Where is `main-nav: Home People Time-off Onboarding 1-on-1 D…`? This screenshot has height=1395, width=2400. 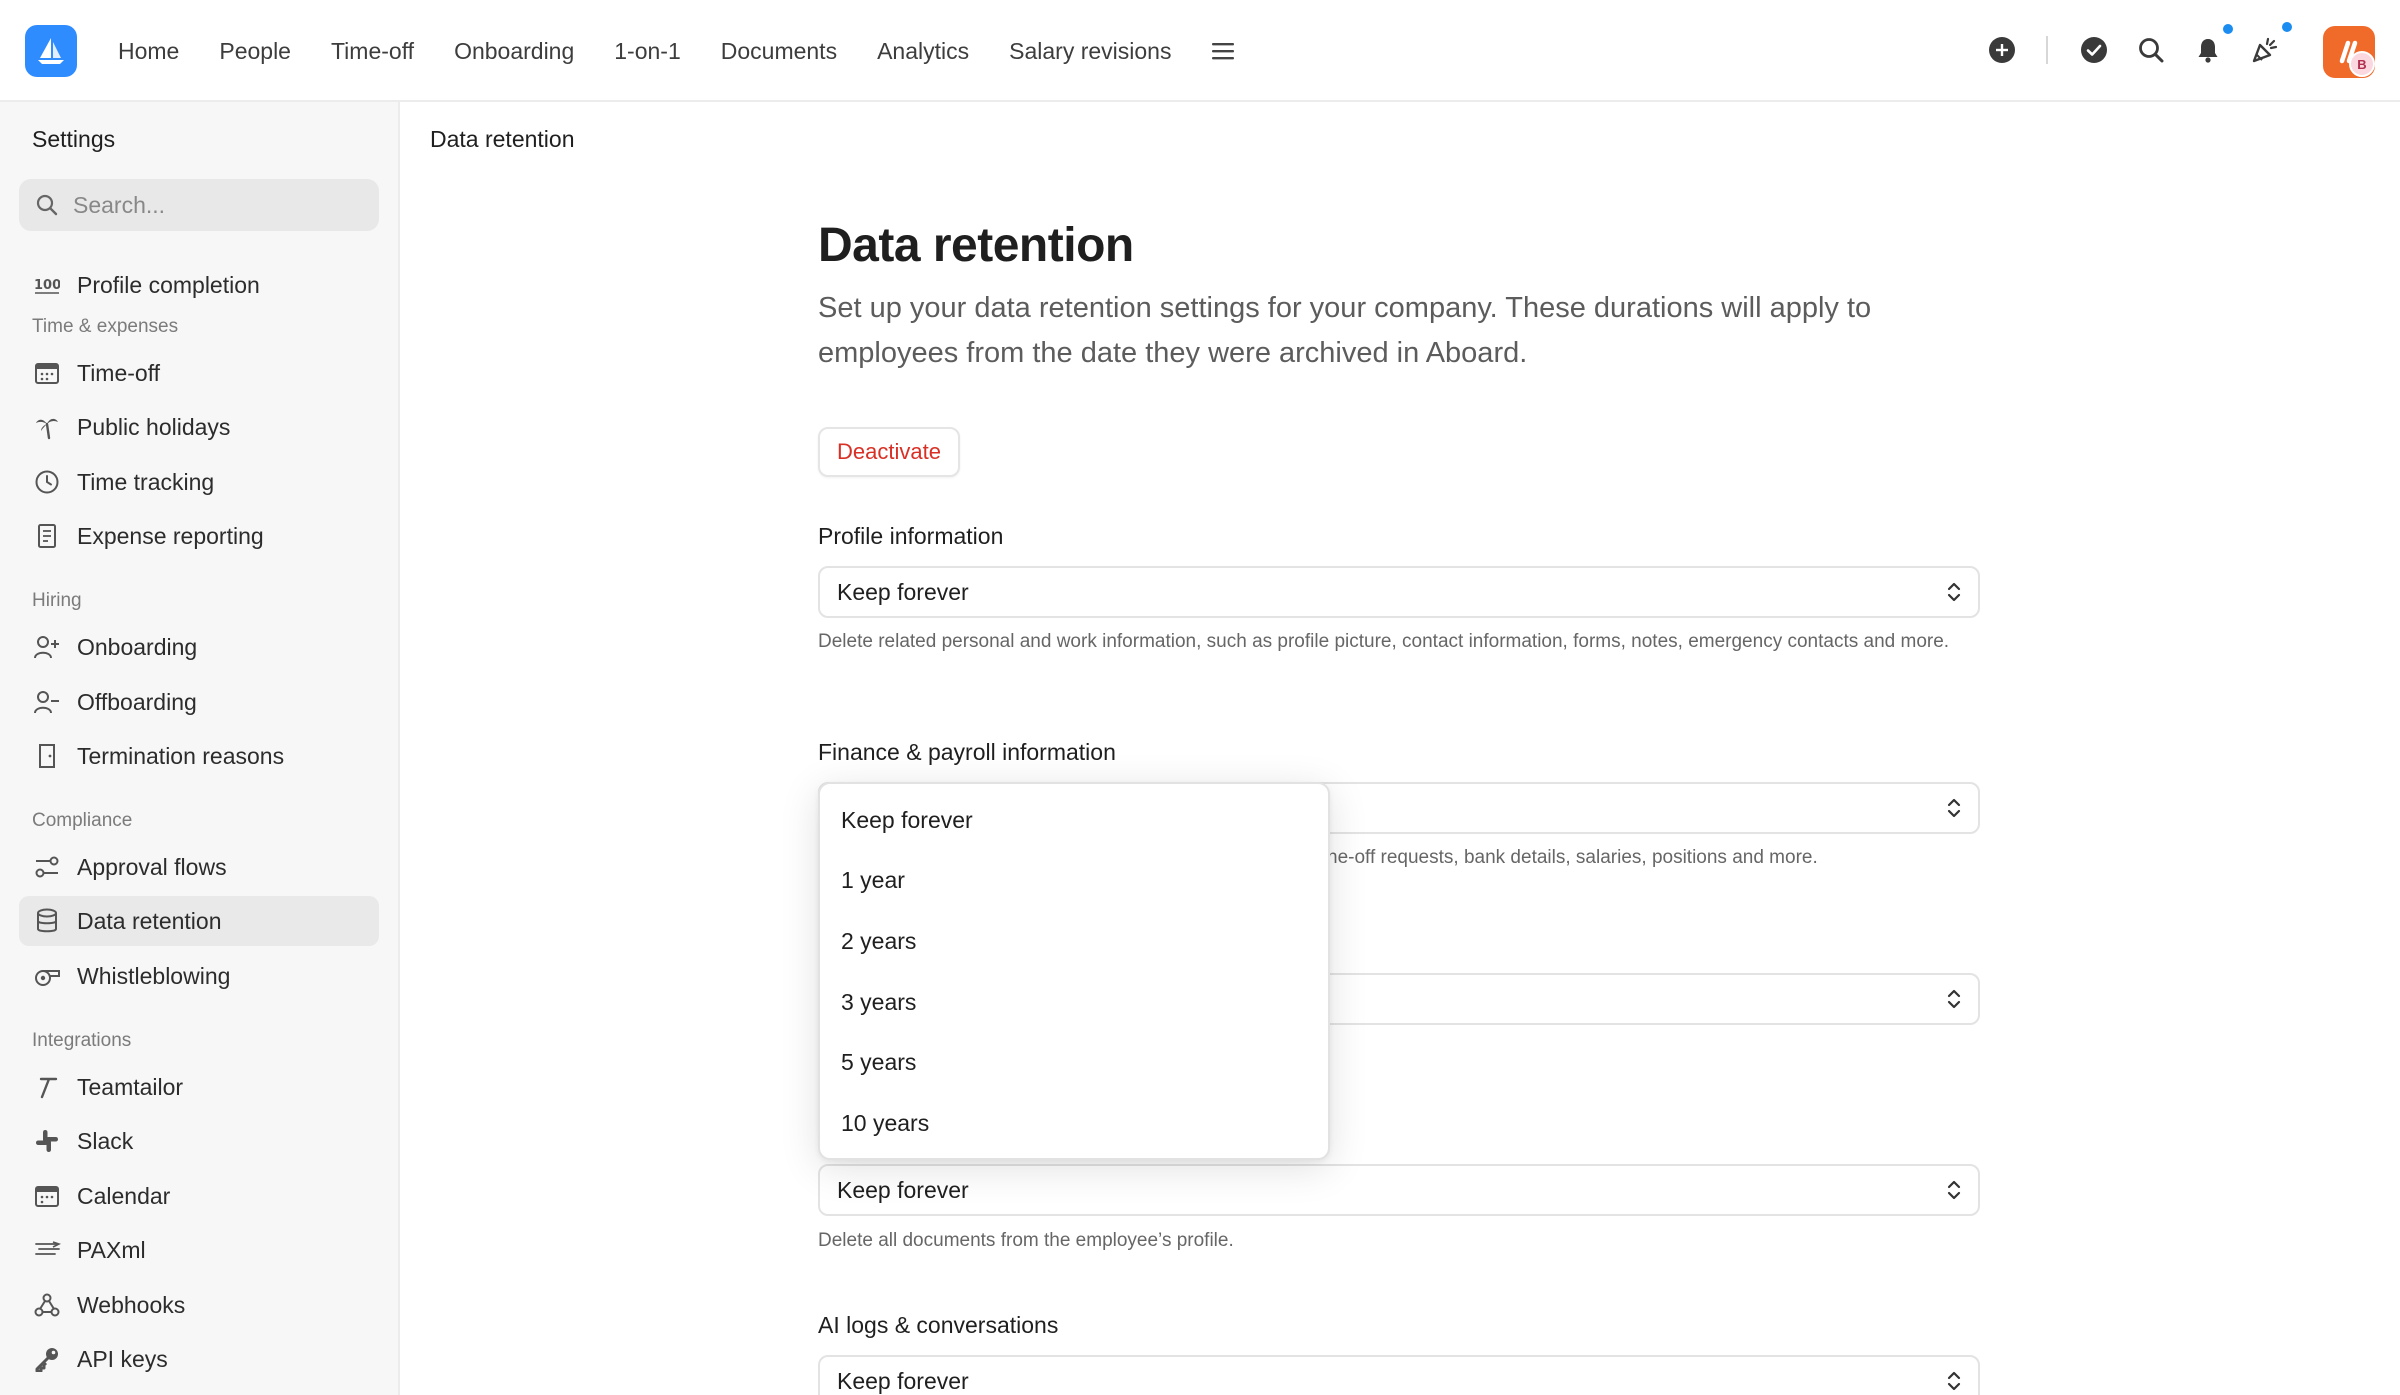 main-nav: Home People Time-off Onboarding 1-on-1 D… is located at coordinates (671, 51).